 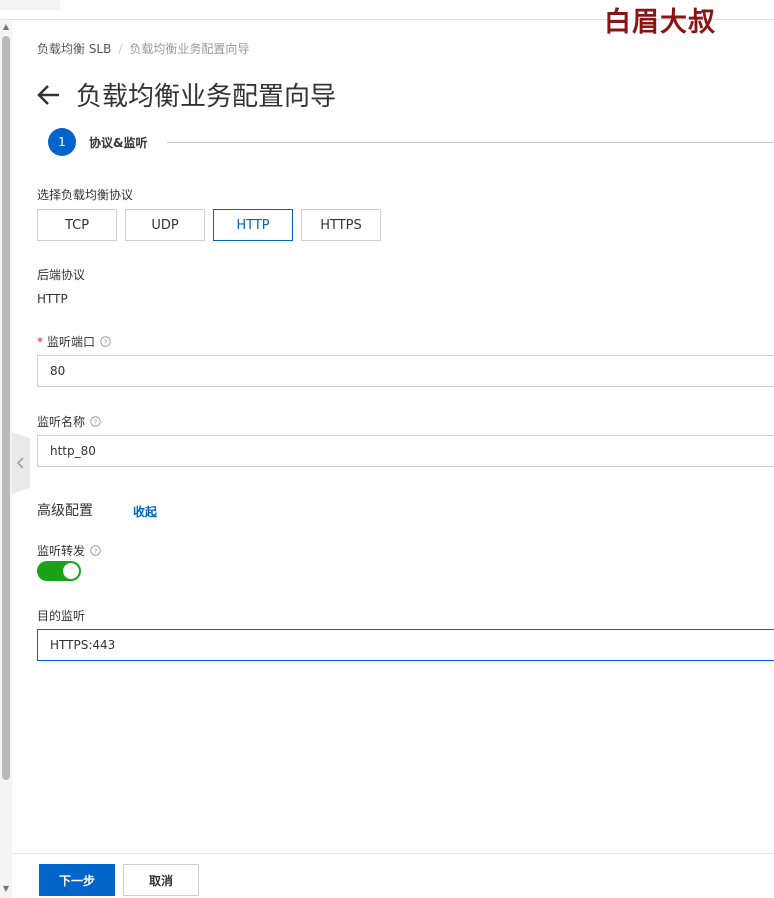 I want to click on protocol-option-tcp: TCP, so click(x=77, y=225).